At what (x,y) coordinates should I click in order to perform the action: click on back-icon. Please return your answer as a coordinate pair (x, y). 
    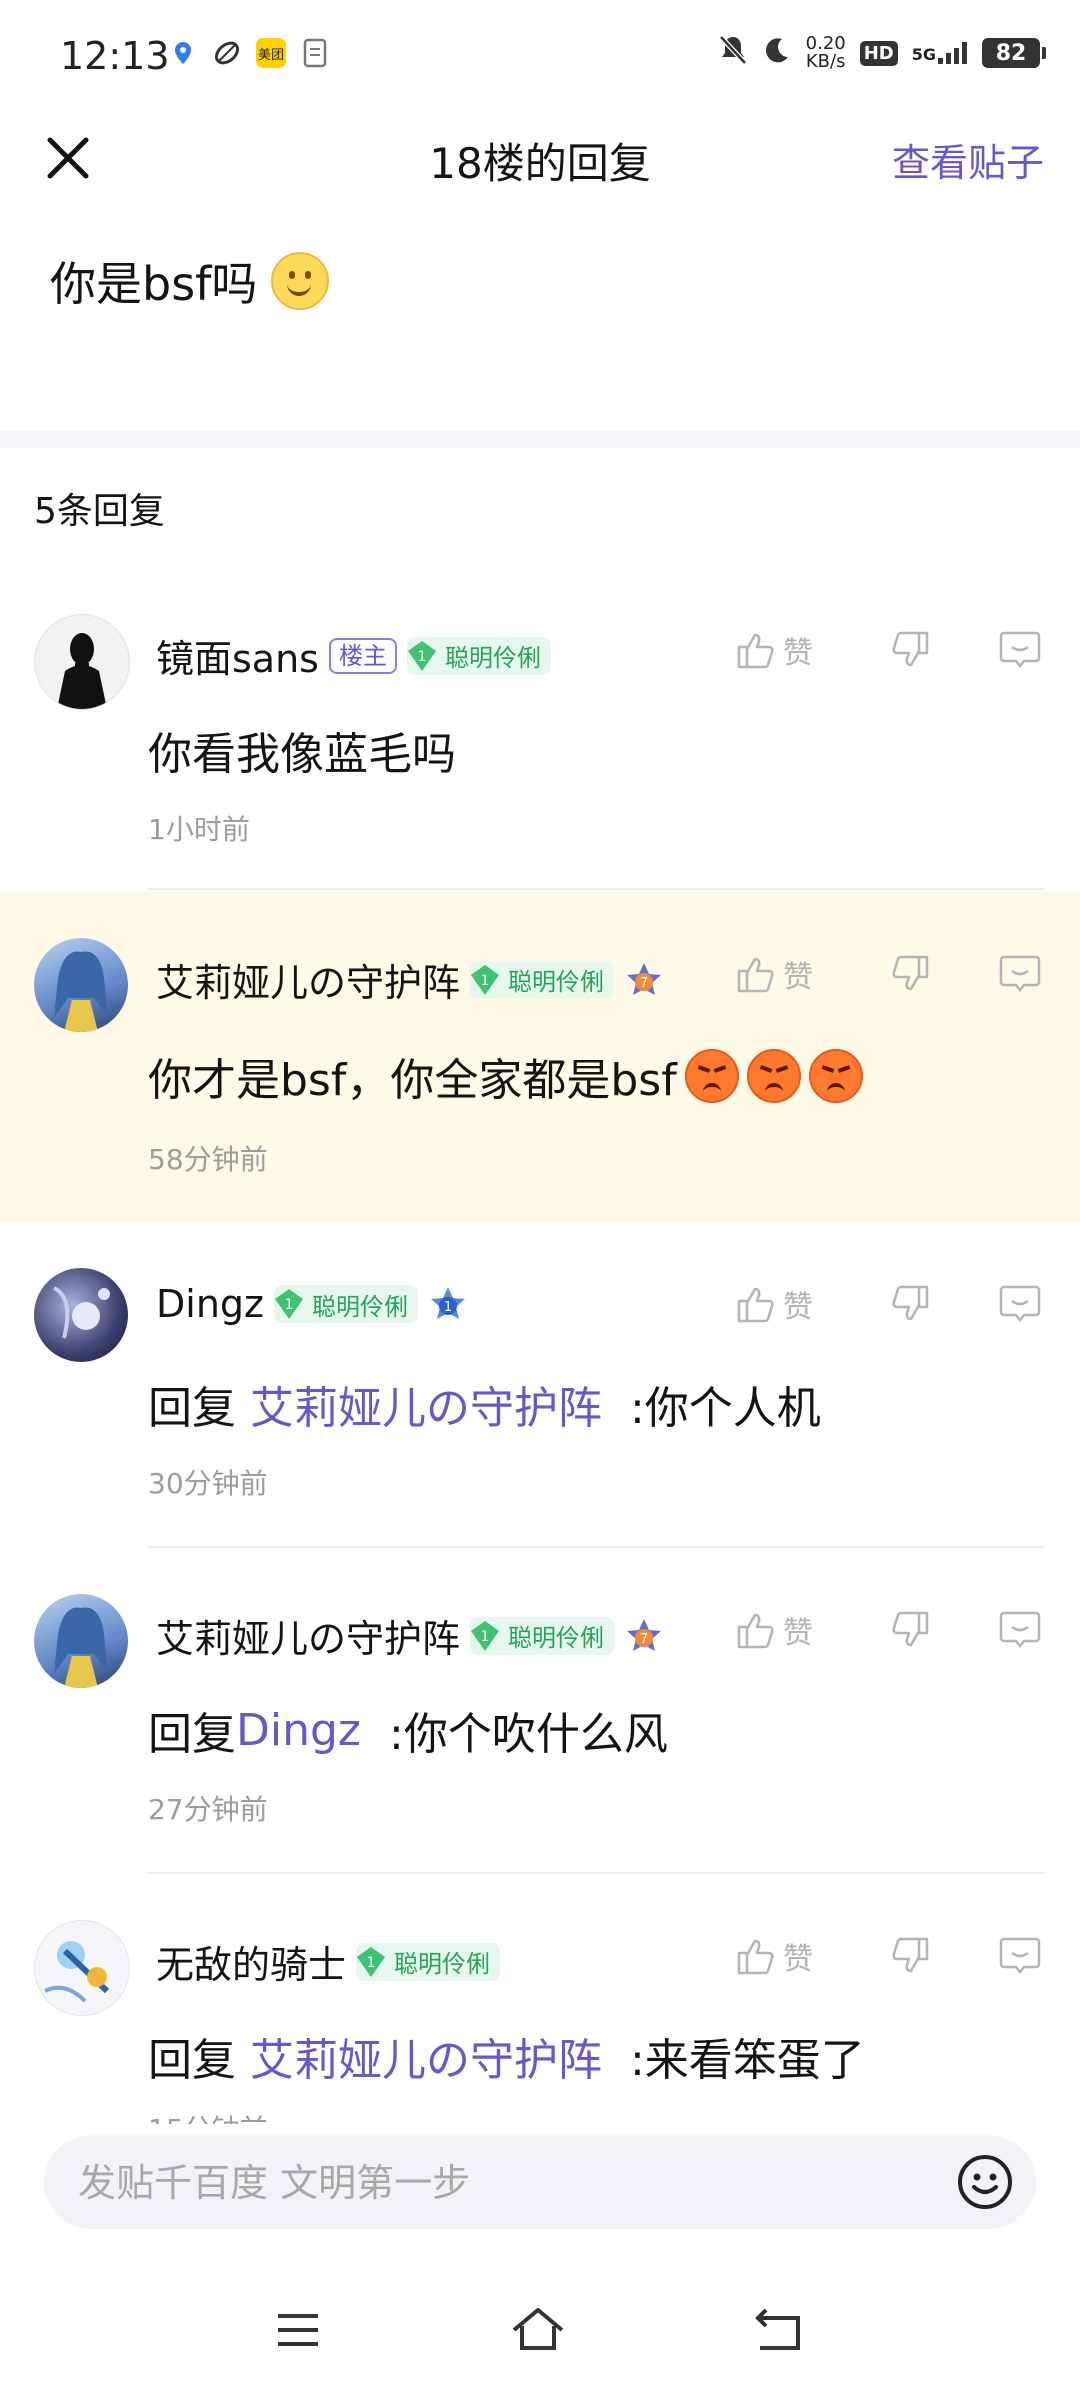
    Looking at the image, I should click on (778, 2330).